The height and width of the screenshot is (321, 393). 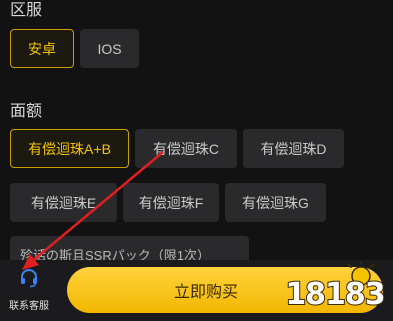 I want to click on region-option-ios: IOS, so click(x=109, y=48).